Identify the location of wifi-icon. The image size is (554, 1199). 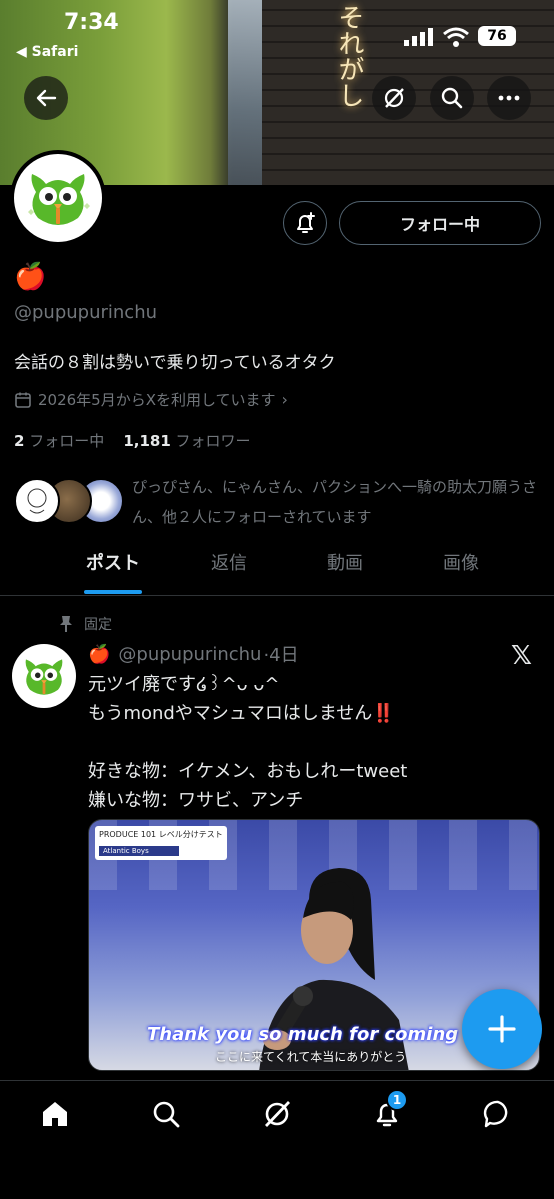
(456, 37).